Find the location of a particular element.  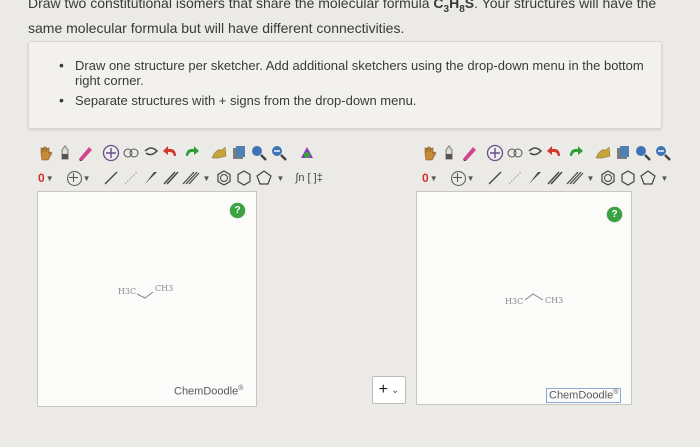

sketcher-2-toolbar-top is located at coordinates (547, 153).